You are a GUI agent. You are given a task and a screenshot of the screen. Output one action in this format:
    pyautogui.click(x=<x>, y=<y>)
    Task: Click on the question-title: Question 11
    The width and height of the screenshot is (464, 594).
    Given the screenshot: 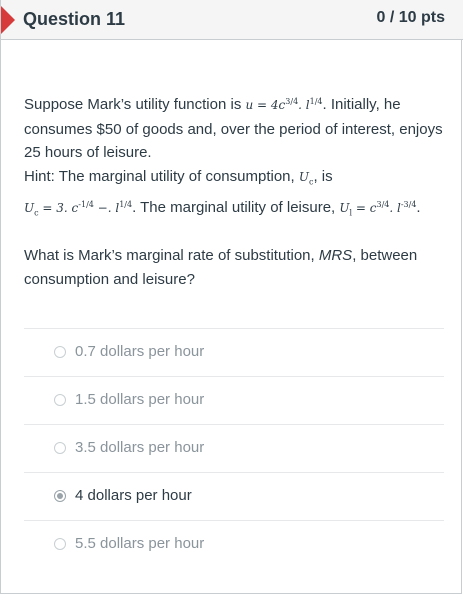 What is the action you would take?
    pyautogui.click(x=74, y=19)
    